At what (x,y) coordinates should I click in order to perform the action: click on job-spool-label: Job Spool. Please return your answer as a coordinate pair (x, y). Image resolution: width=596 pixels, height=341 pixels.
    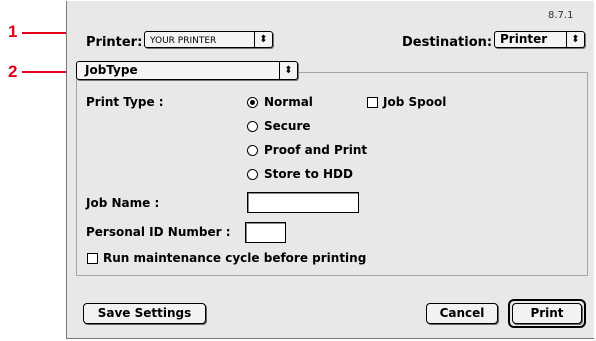
    Looking at the image, I should click on (415, 102).